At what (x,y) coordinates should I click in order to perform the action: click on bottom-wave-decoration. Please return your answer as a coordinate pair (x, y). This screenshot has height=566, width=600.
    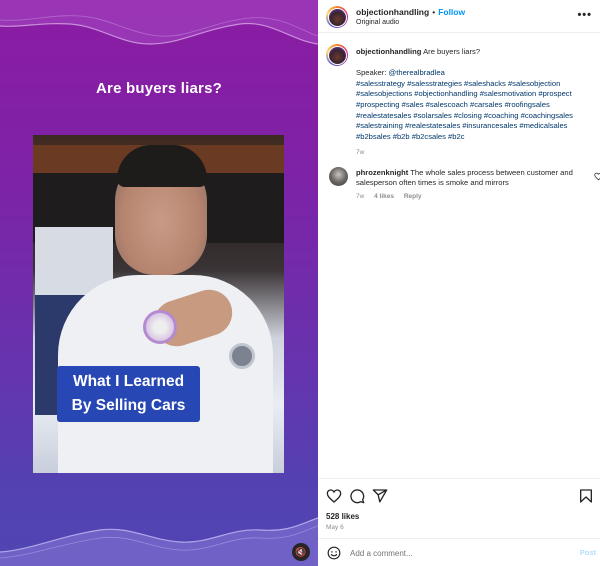
    Looking at the image, I should click on (159, 541).